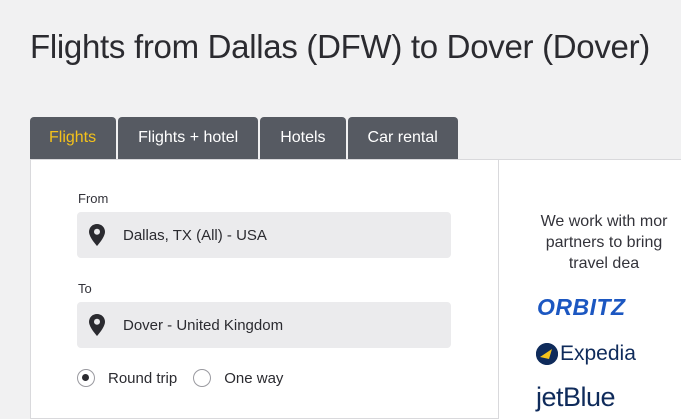 This screenshot has width=681, height=419. What do you see at coordinates (93, 198) in the screenshot?
I see `from-label: From` at bounding box center [93, 198].